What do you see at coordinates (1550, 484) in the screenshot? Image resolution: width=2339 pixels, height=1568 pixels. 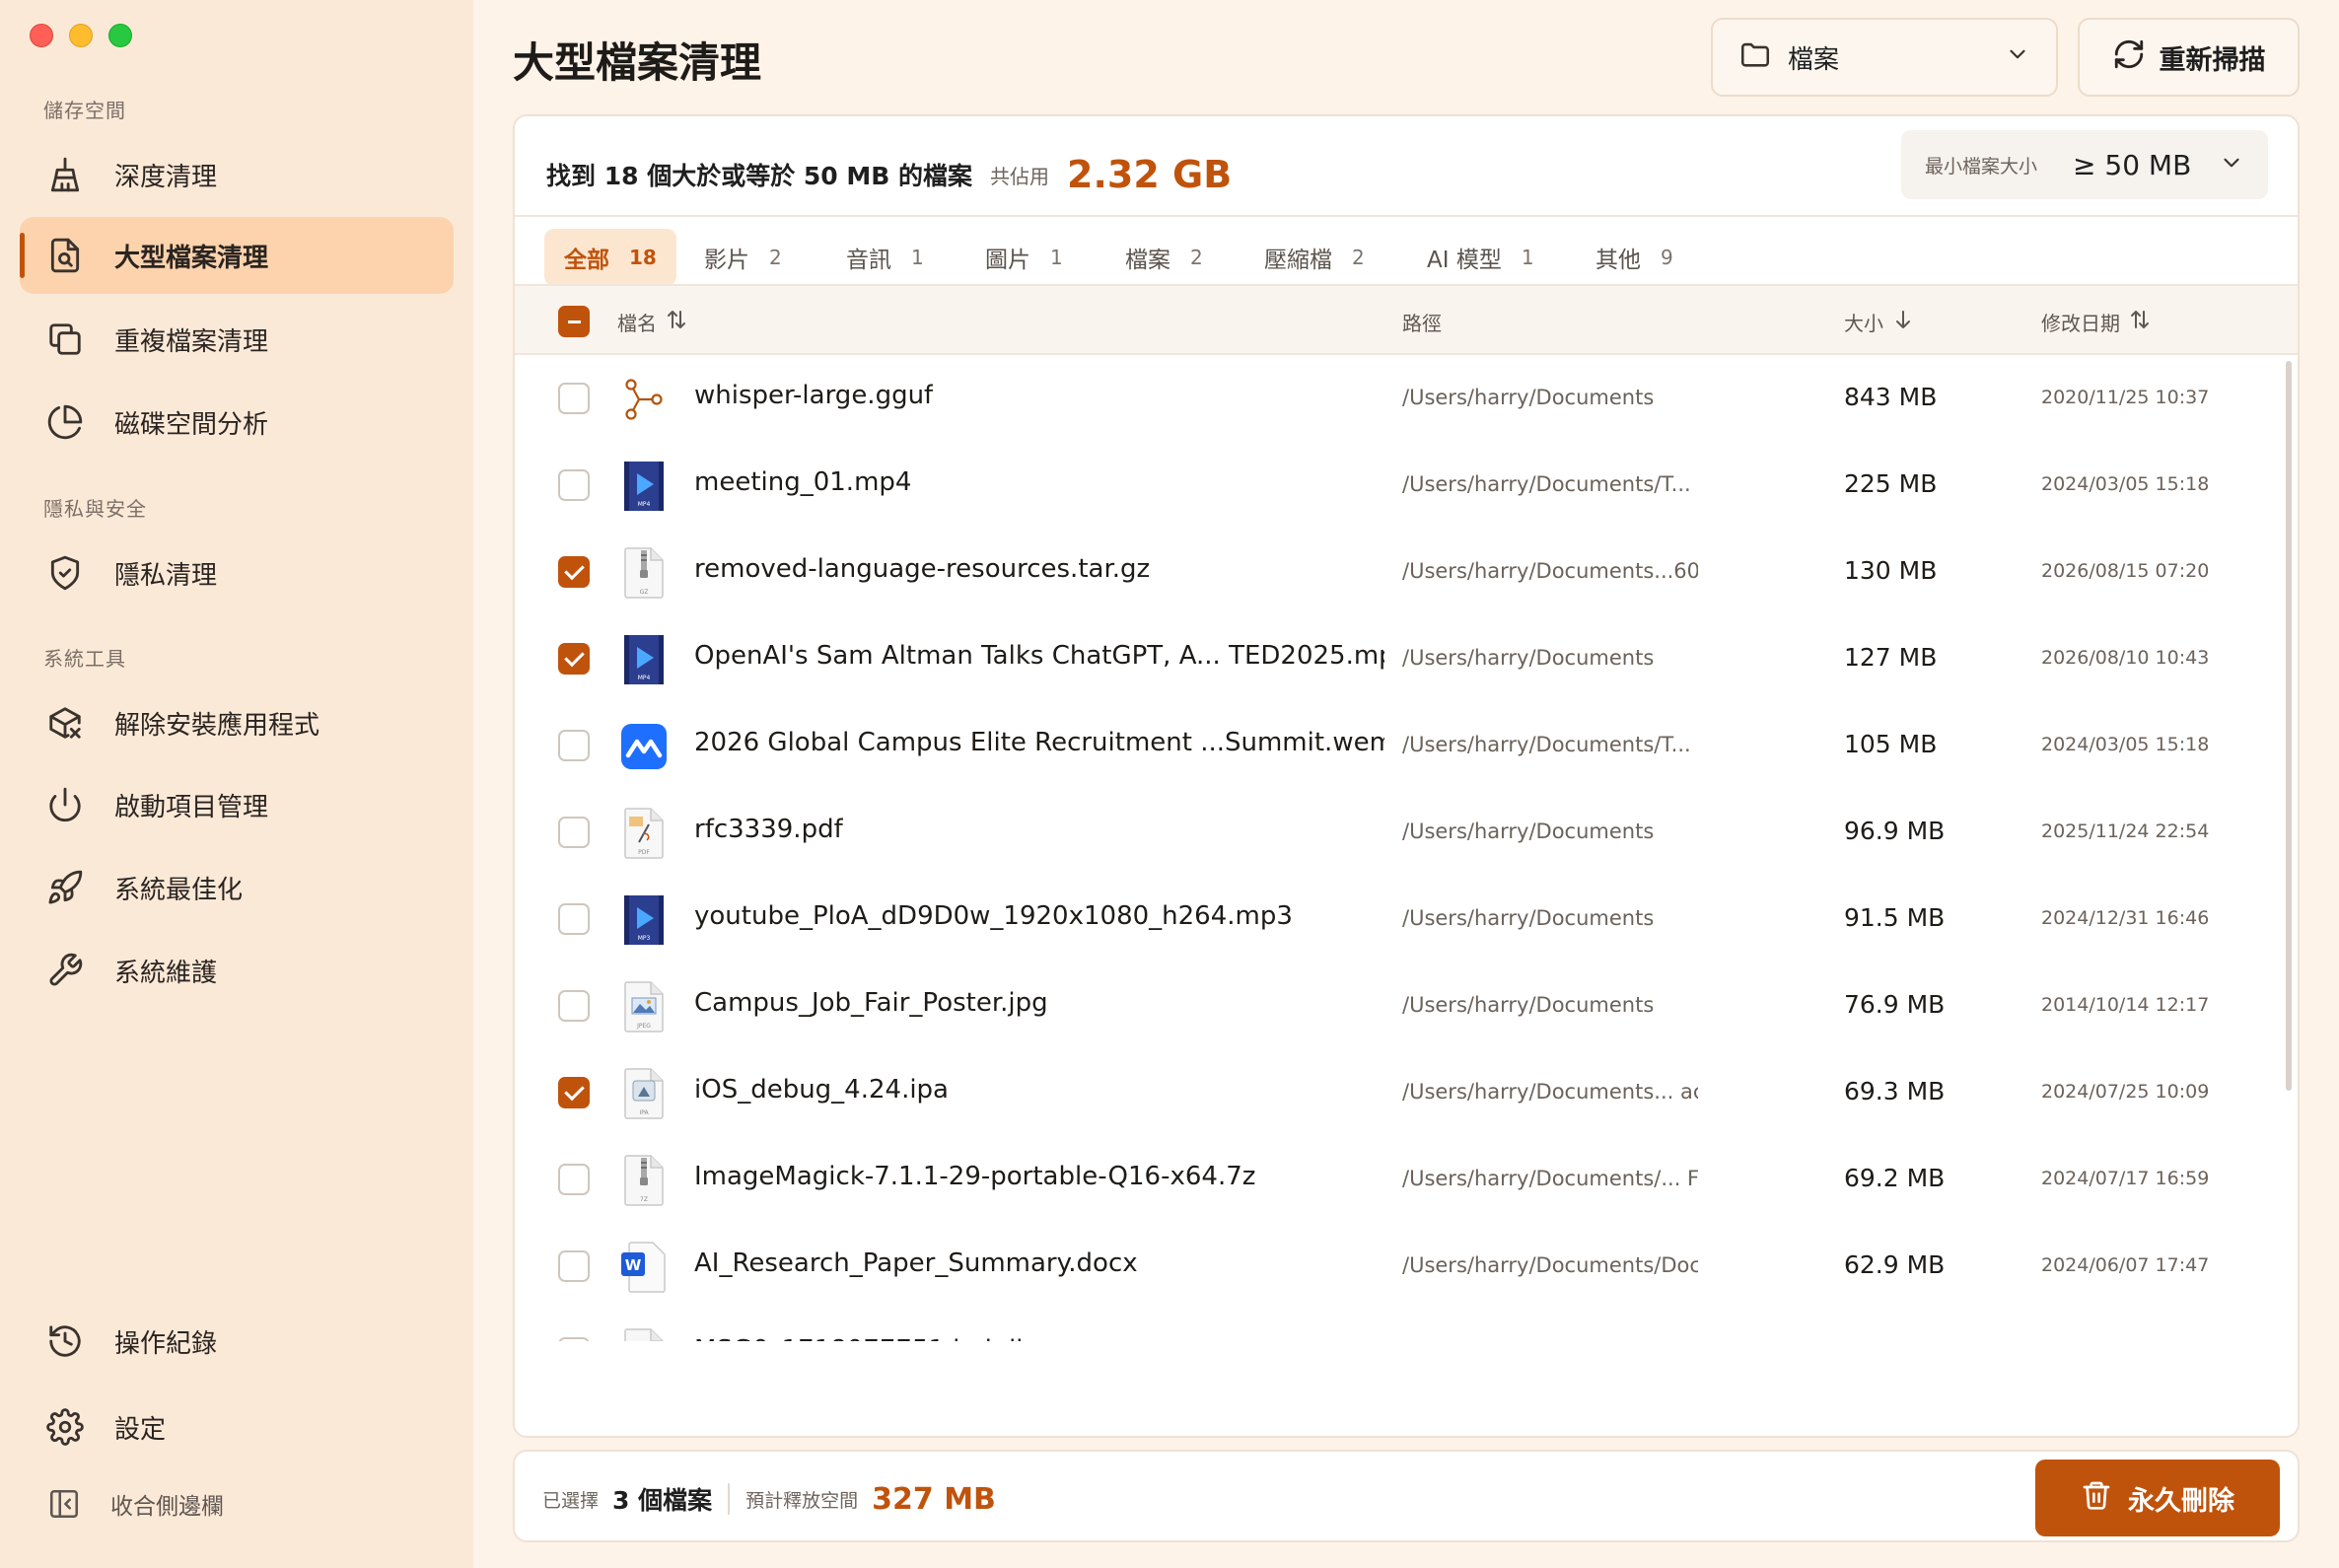 I see `file-path: /Users/harry/Documents/T... 5 14.01.31.4` at bounding box center [1550, 484].